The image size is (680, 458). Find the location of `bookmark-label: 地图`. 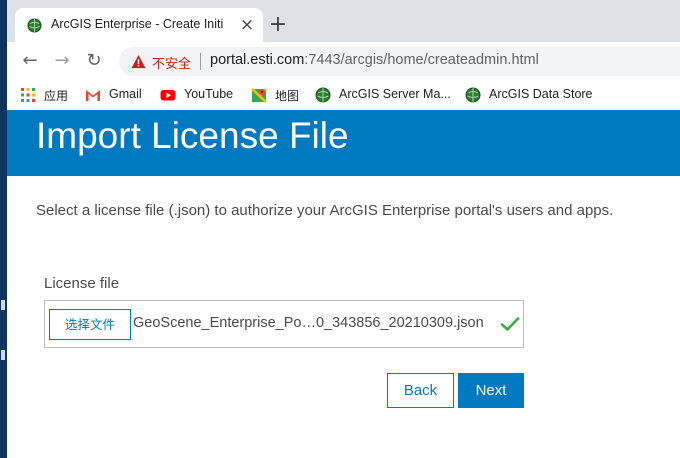

bookmark-label: 地图 is located at coordinates (287, 96).